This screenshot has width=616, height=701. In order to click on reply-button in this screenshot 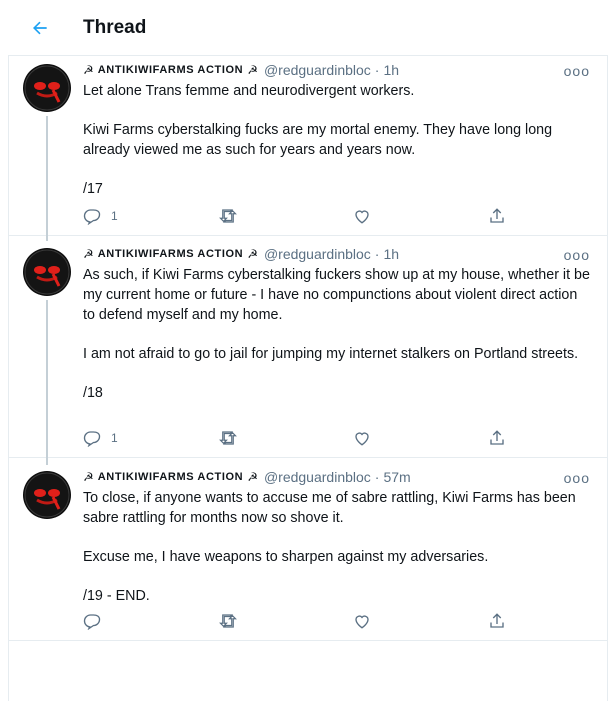, I will do `click(97, 621)`.